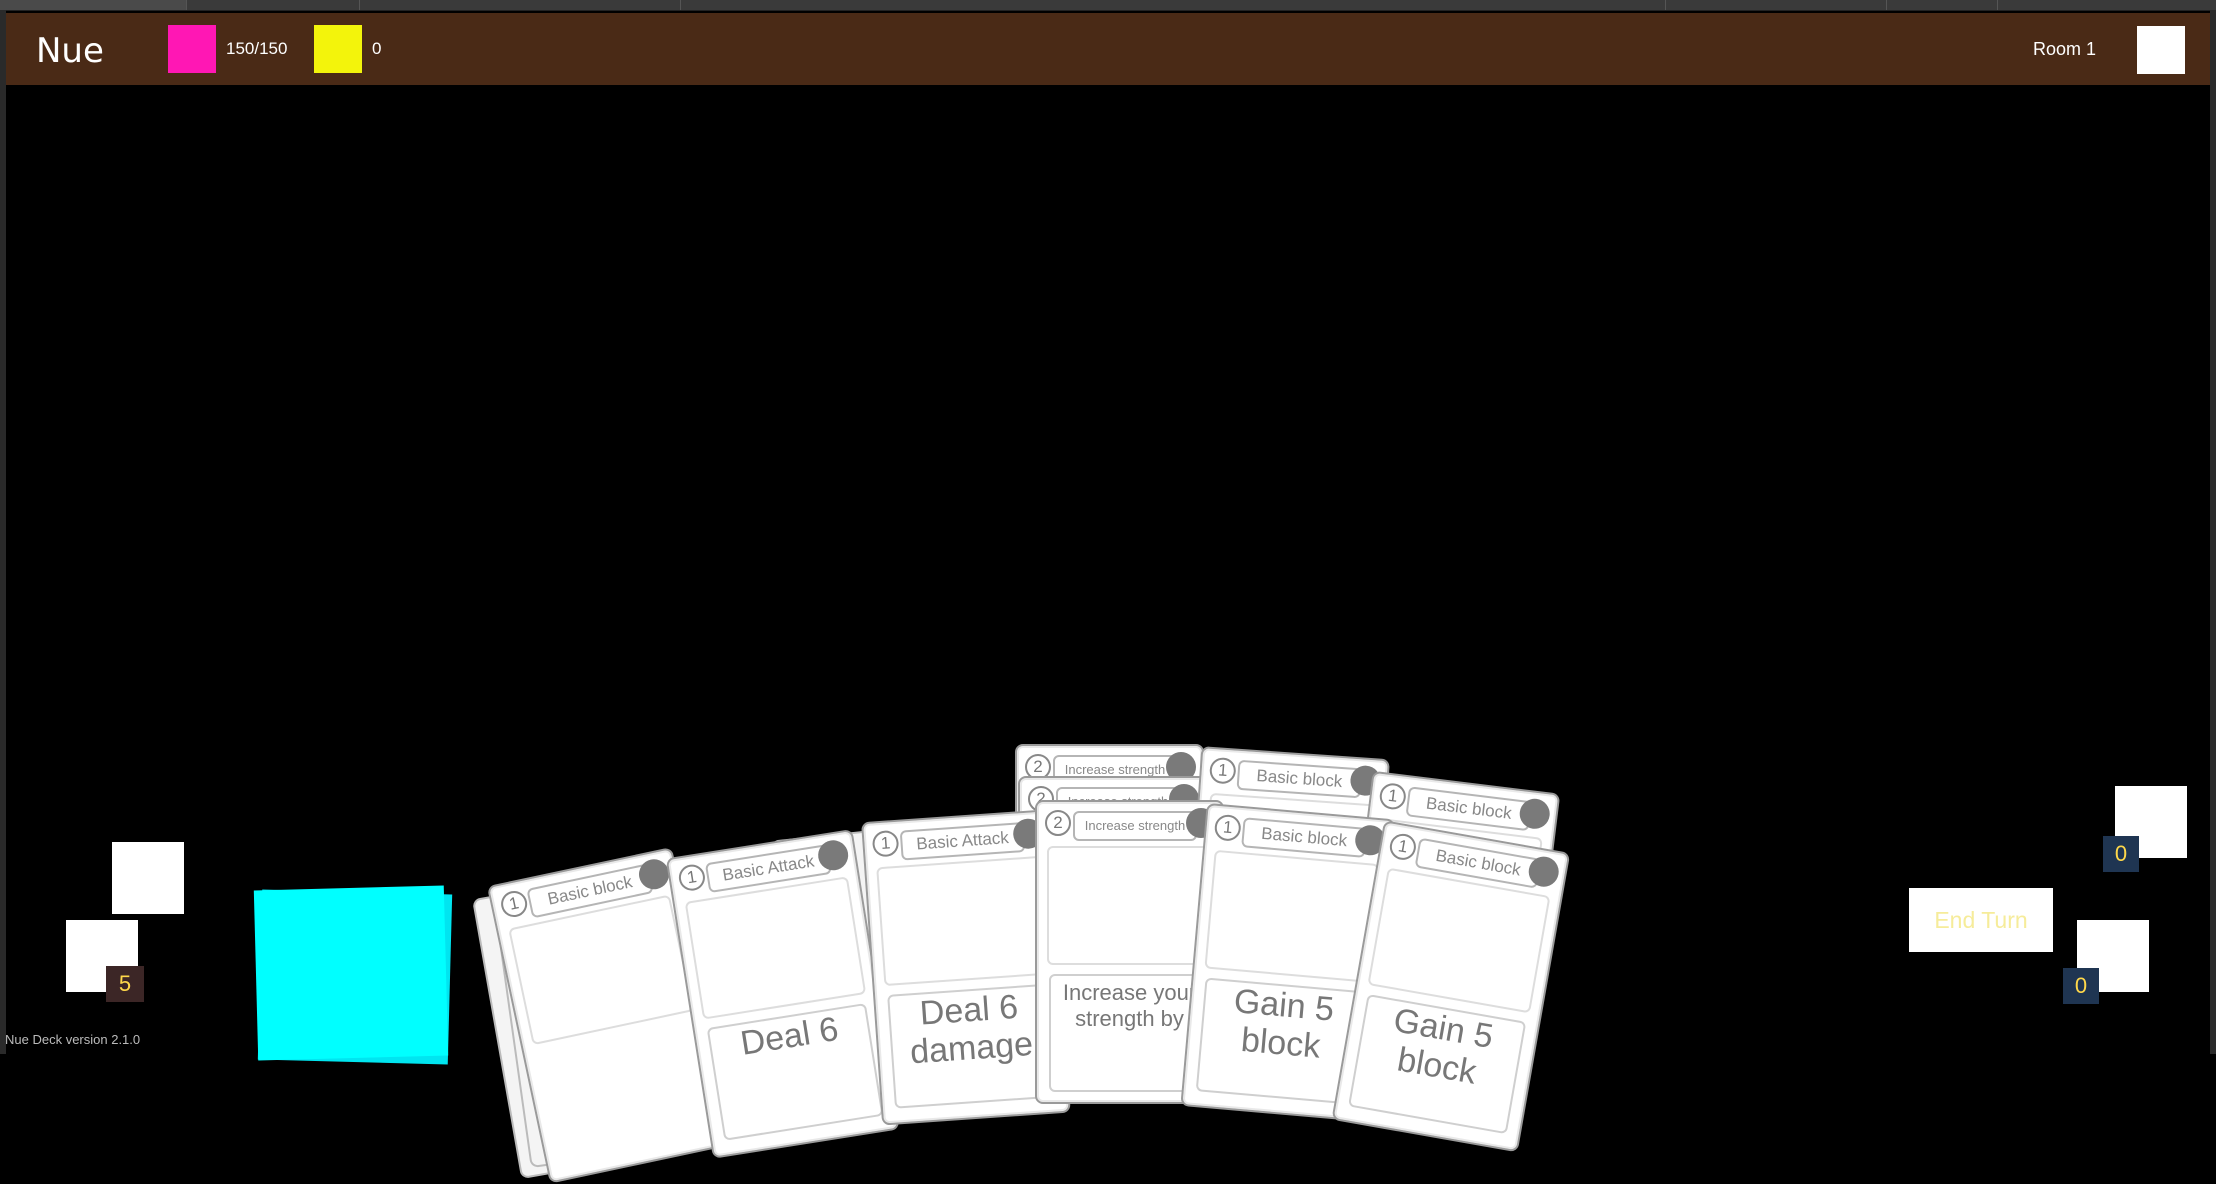 This screenshot has height=1184, width=2216. What do you see at coordinates (2213, 532) in the screenshot?
I see `viewport-border-right` at bounding box center [2213, 532].